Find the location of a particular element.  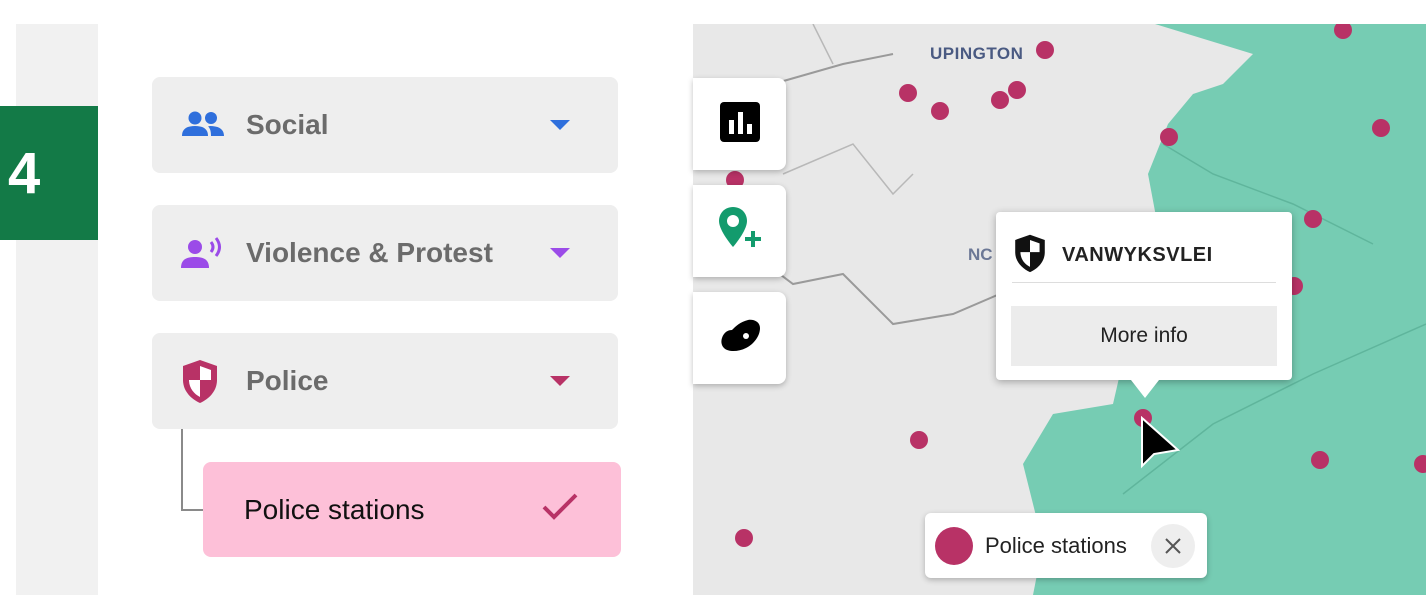

category-label: Violence & Protest is located at coordinates (369, 252).